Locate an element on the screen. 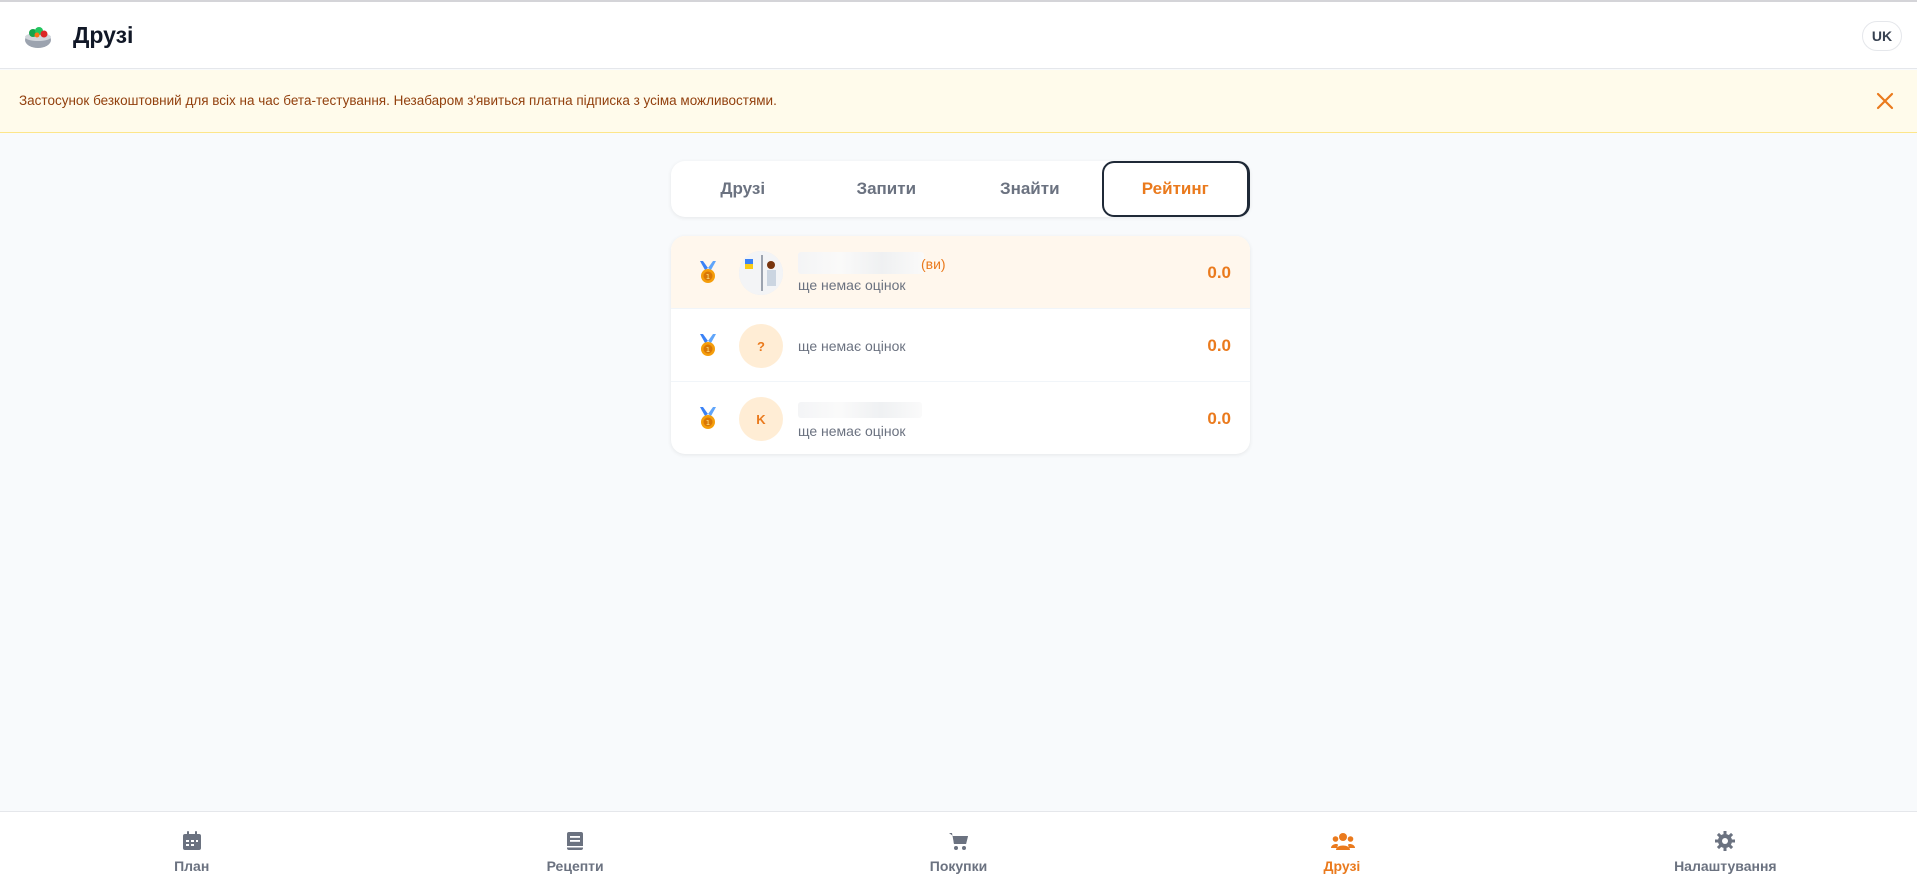 Image resolution: width=1917 pixels, height=886 pixels. users-icon is located at coordinates (1342, 841).